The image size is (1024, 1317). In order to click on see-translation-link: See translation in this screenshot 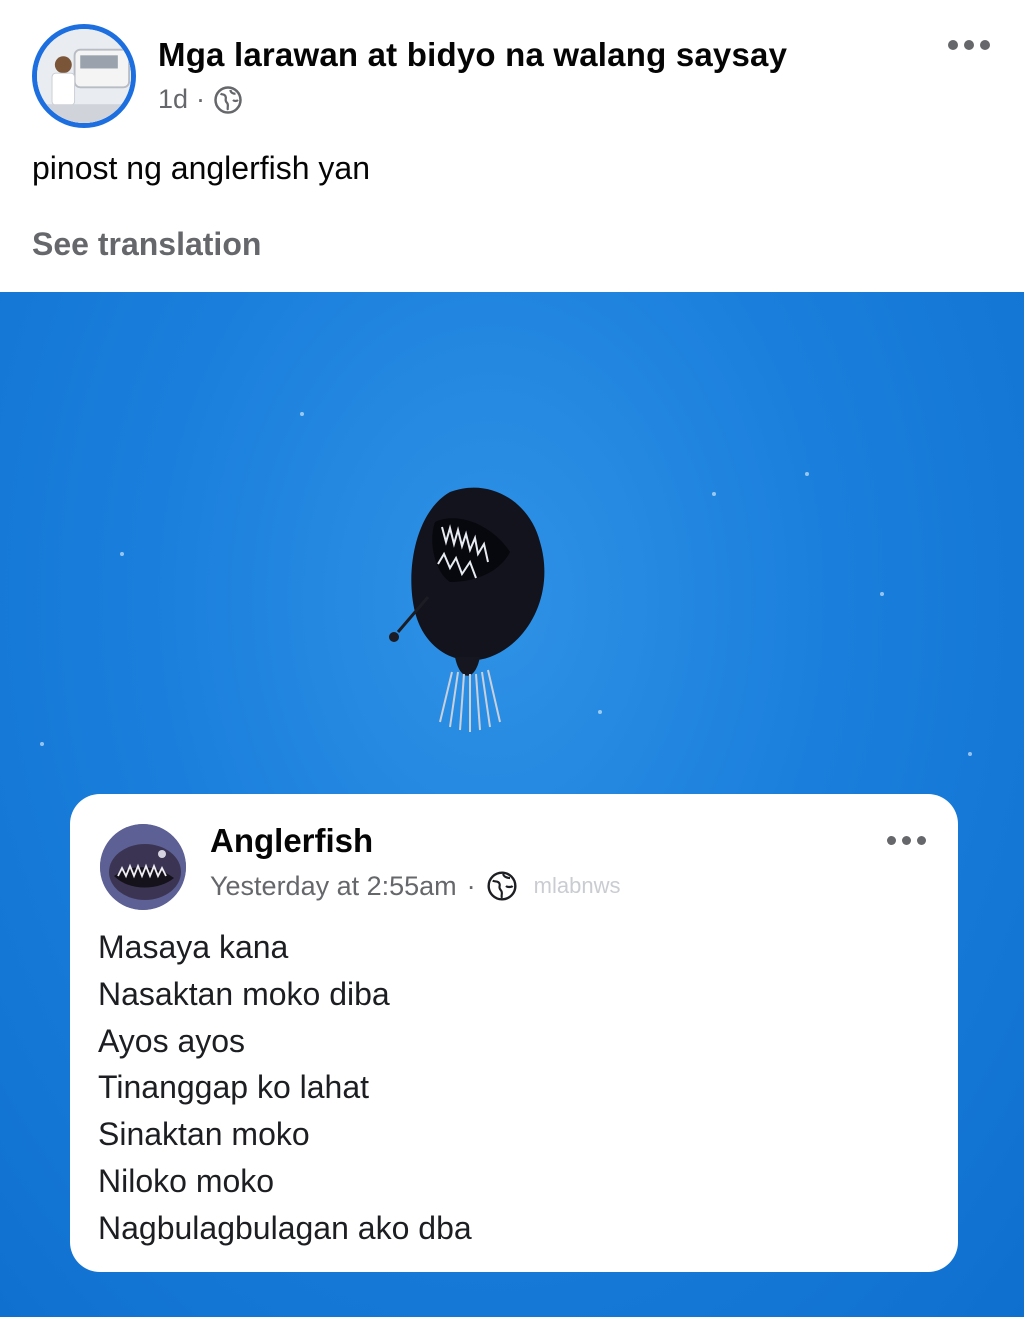, I will do `click(146, 244)`.